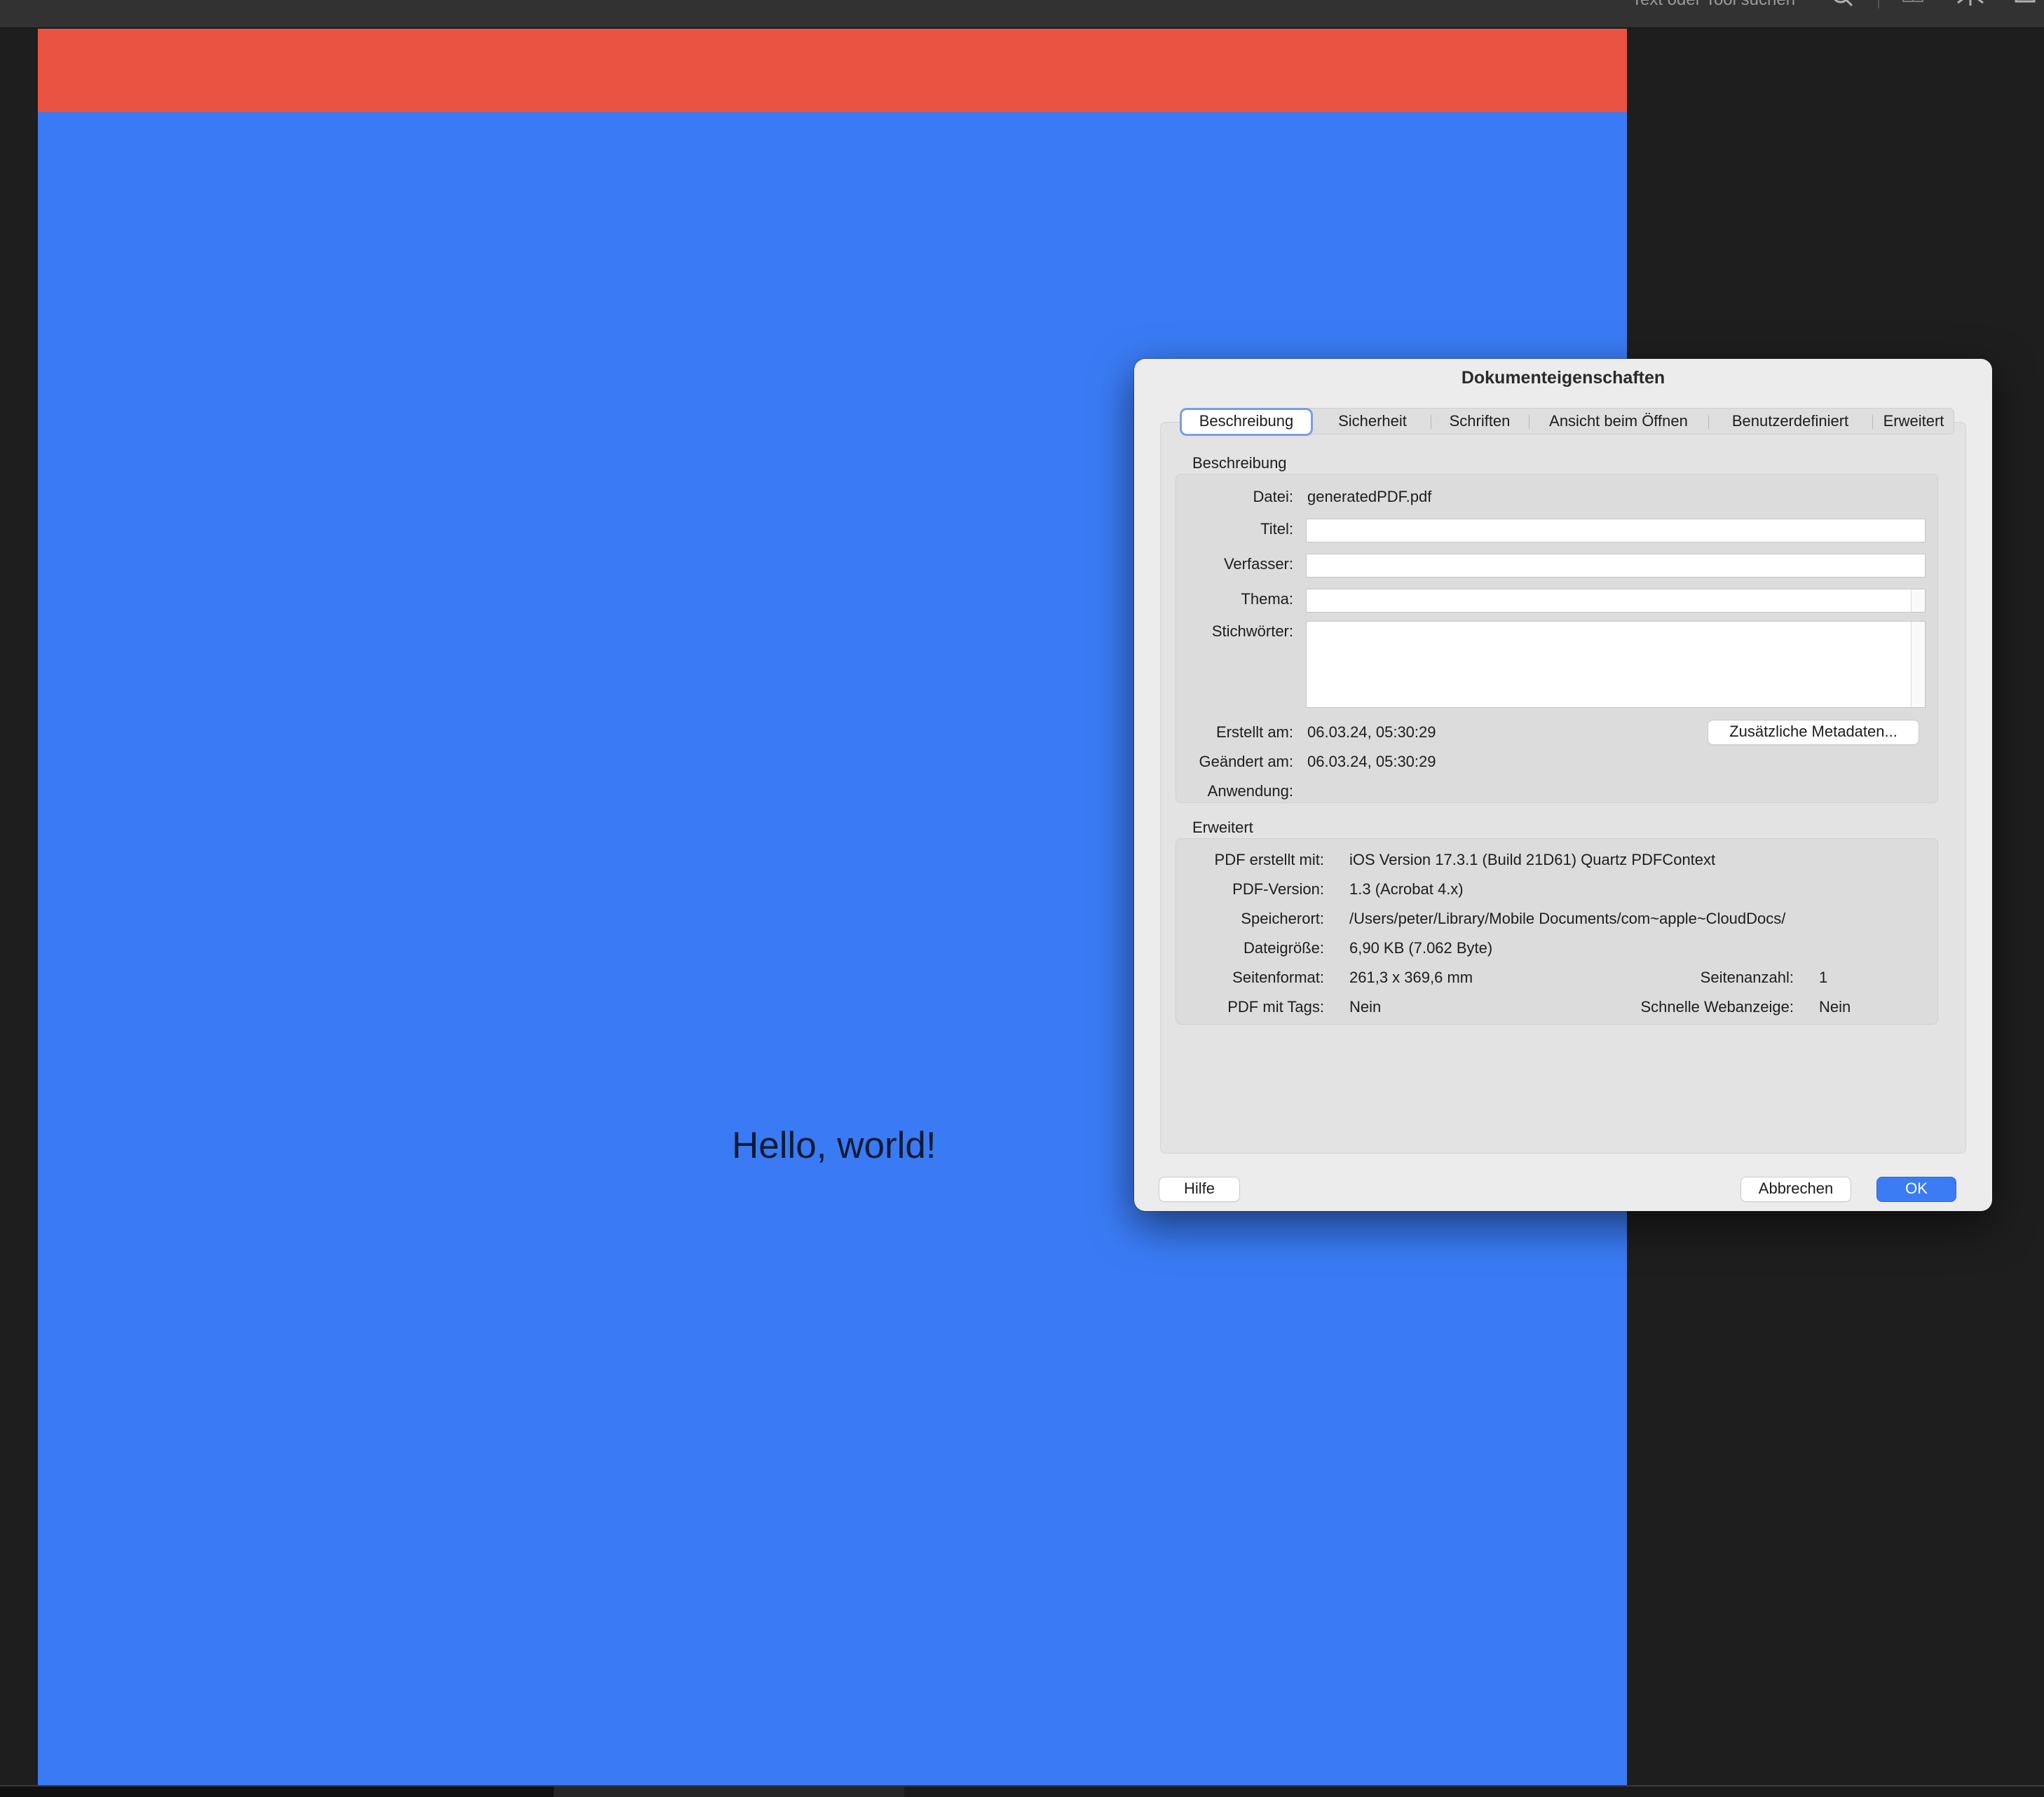  Describe the element at coordinates (1823, 977) in the screenshot. I see `page-count-value: 1` at that location.